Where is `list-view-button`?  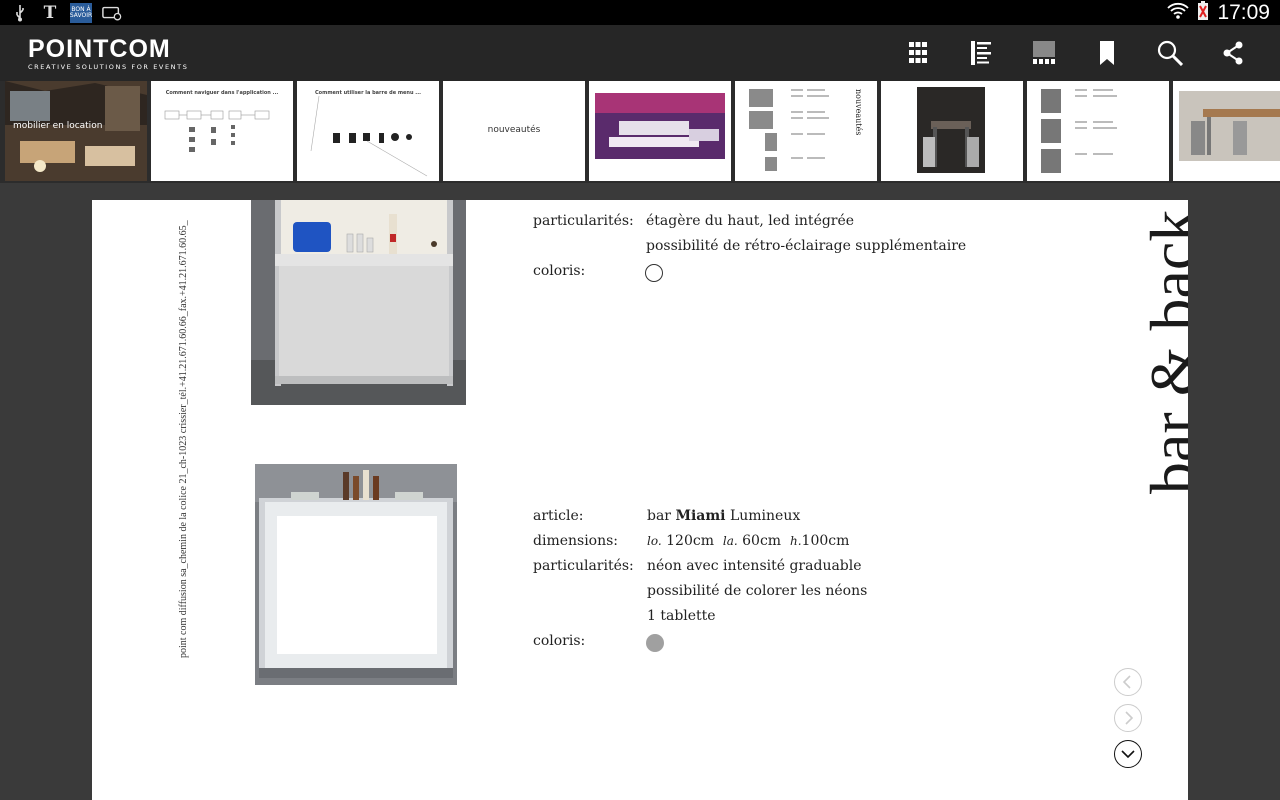 list-view-button is located at coordinates (980, 53).